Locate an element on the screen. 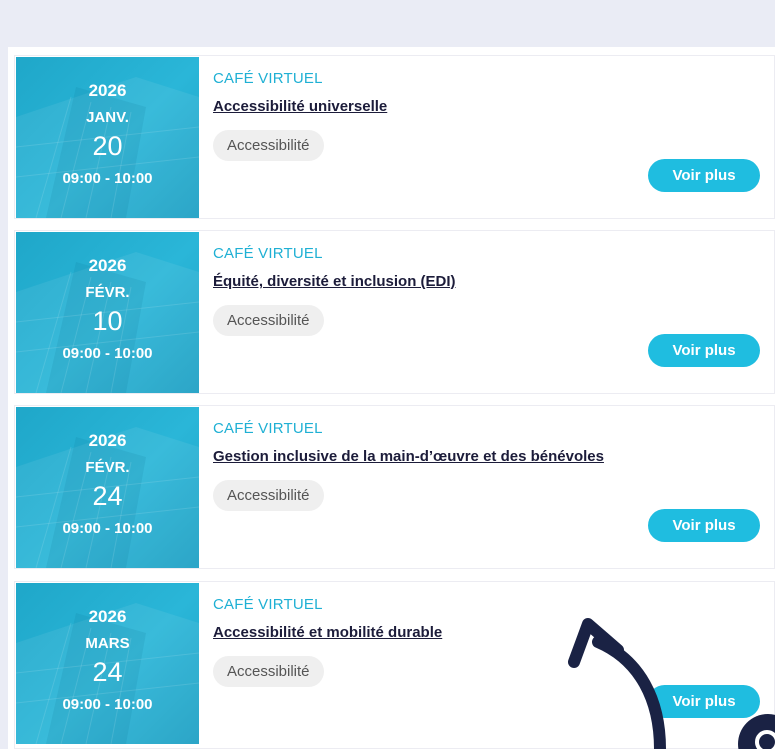  event-day: 20 is located at coordinates (107, 146).